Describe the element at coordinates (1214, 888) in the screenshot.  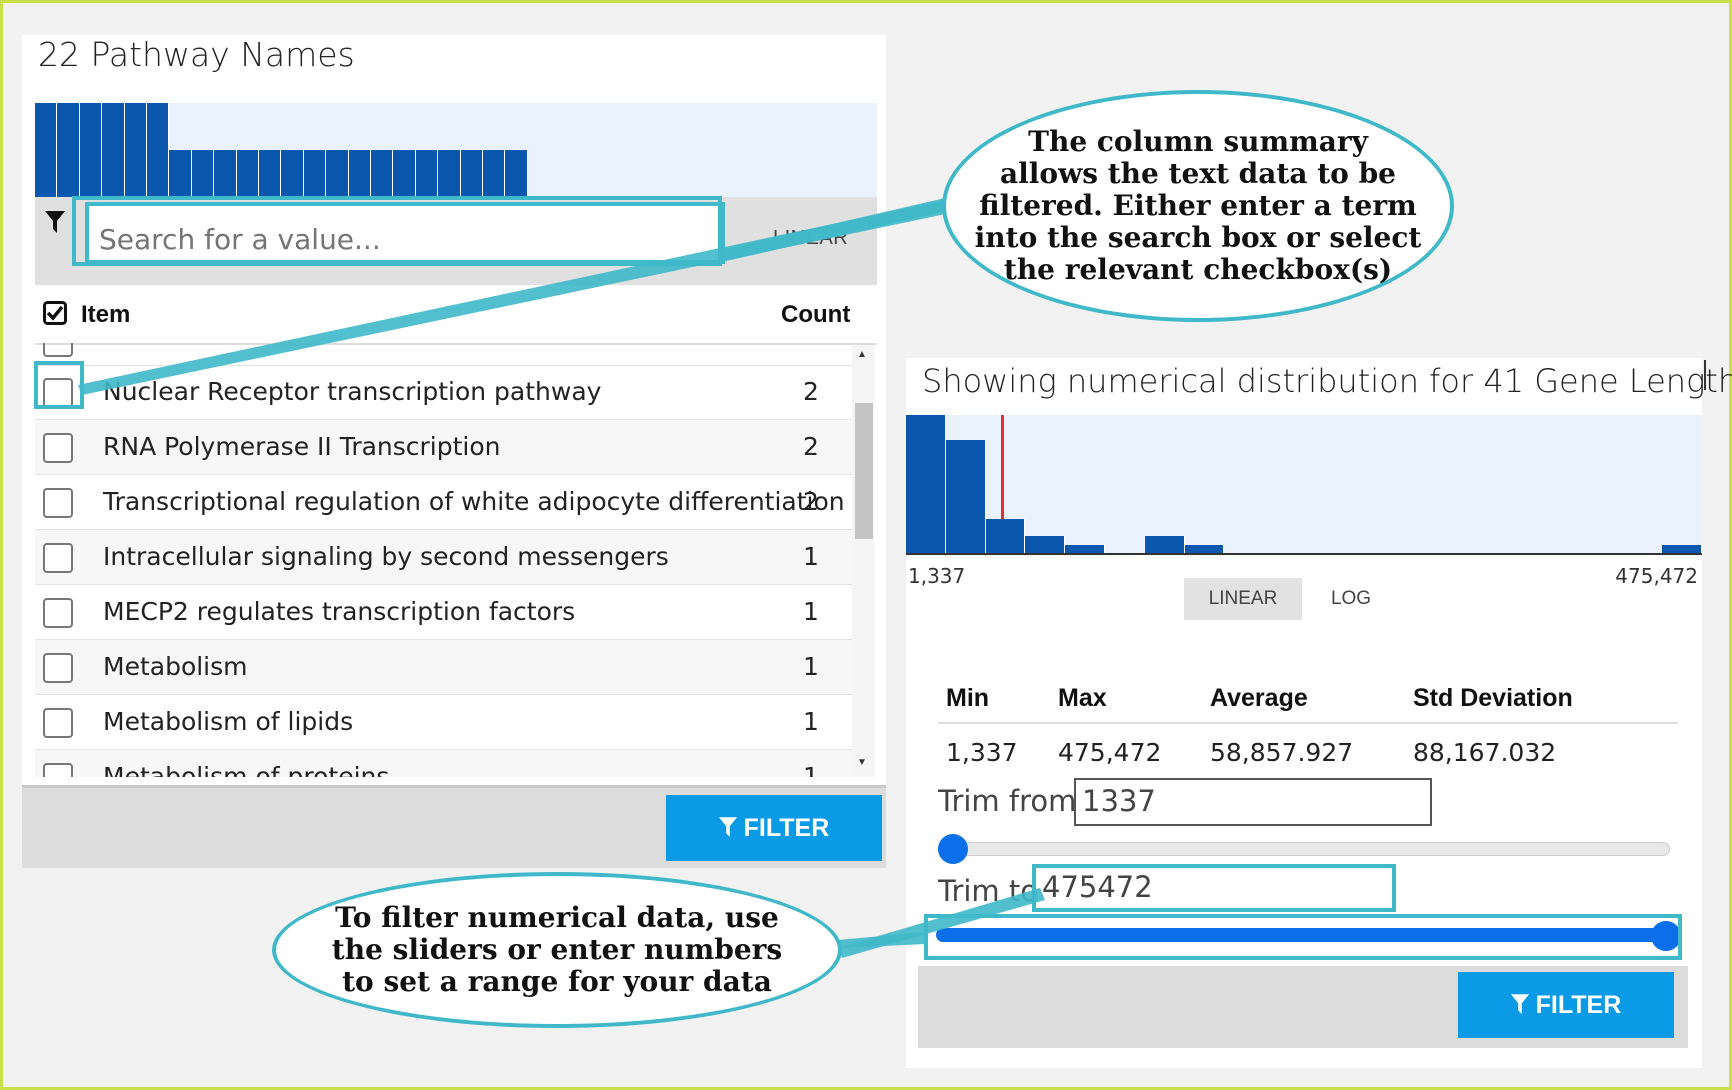
I see `trim-to-highlight` at that location.